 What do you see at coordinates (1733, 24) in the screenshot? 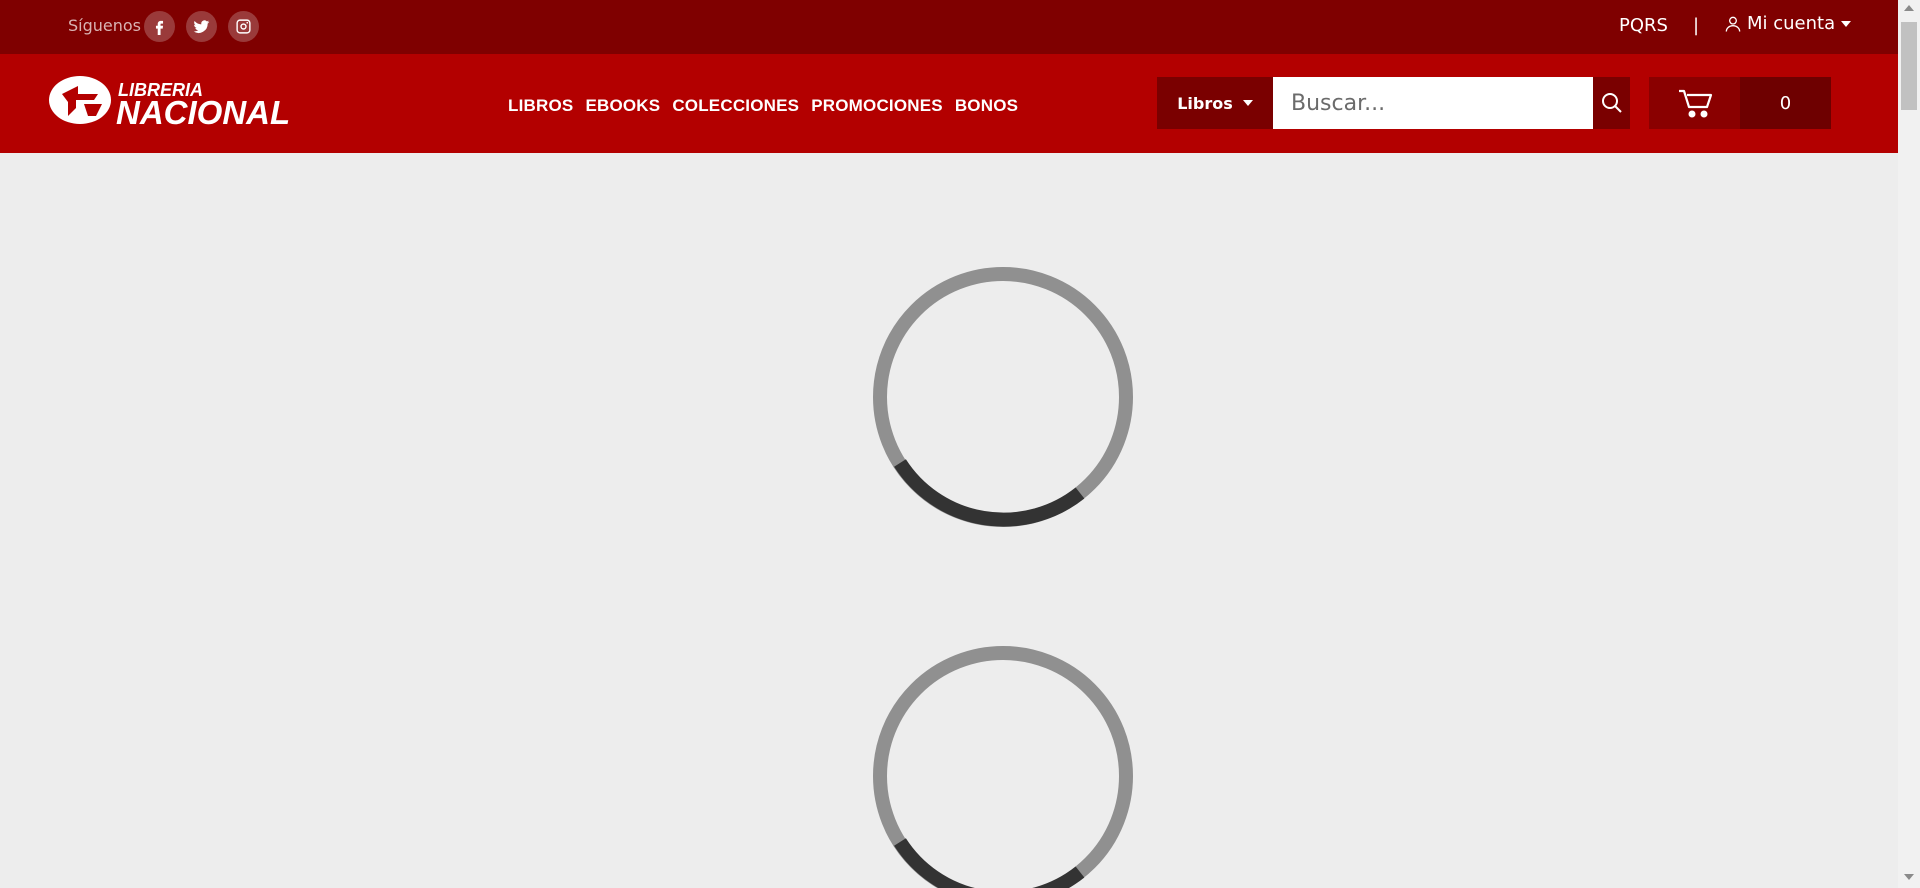
I see `user-icon` at bounding box center [1733, 24].